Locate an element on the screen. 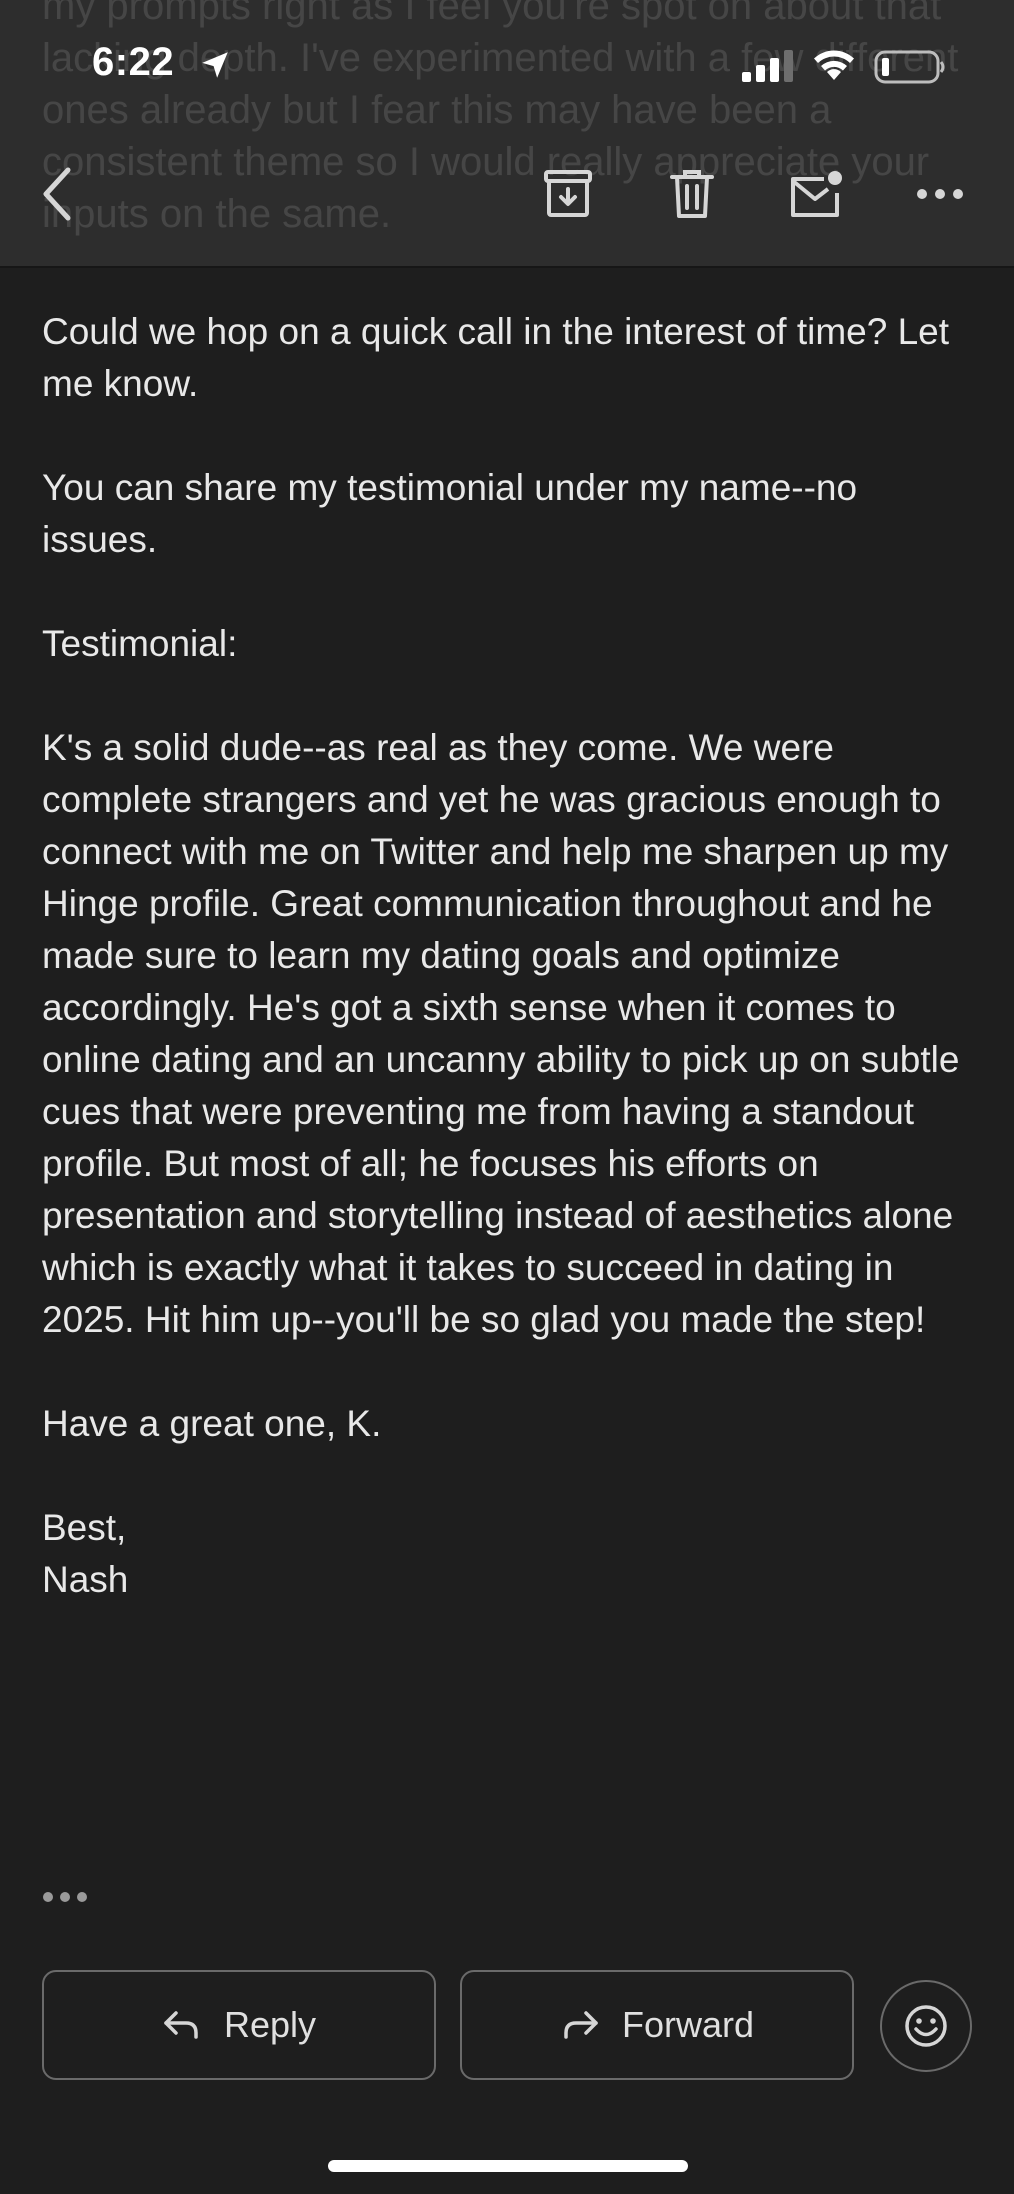 The height and width of the screenshot is (2194, 1014). forward-label: Forward is located at coordinates (688, 2024).